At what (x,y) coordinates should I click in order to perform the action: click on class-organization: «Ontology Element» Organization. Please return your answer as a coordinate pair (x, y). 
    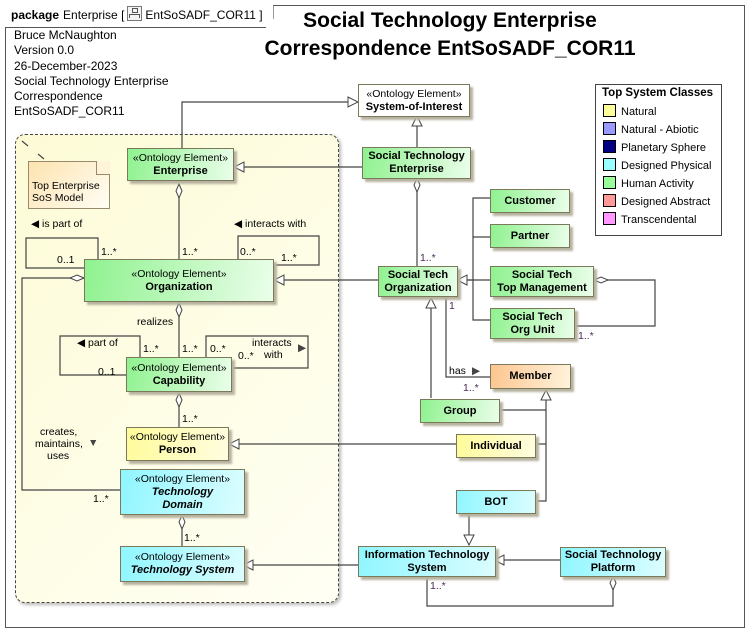
    Looking at the image, I should click on (179, 280).